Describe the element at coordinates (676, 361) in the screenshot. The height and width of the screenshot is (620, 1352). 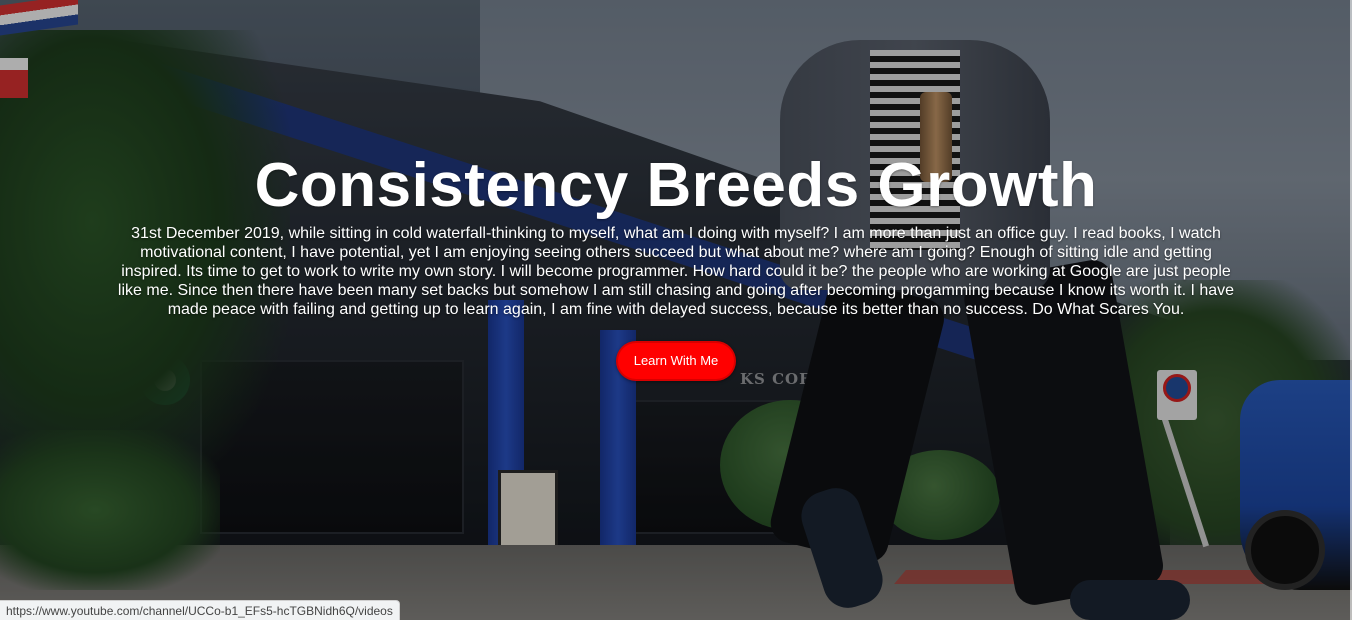
I see `learn-with-me-button: Learn With Me` at that location.